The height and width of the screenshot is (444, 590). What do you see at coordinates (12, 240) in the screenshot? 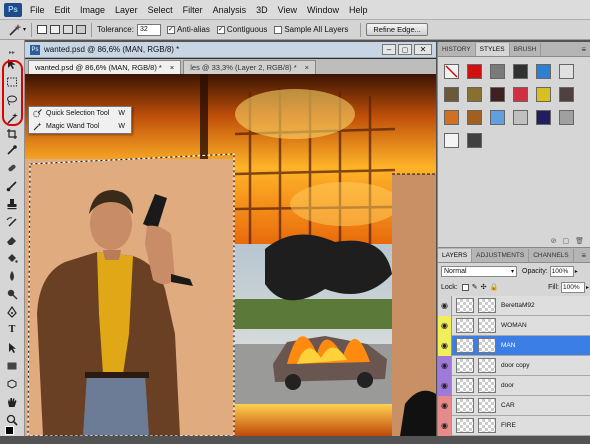
I see `eraser-tool-icon` at bounding box center [12, 240].